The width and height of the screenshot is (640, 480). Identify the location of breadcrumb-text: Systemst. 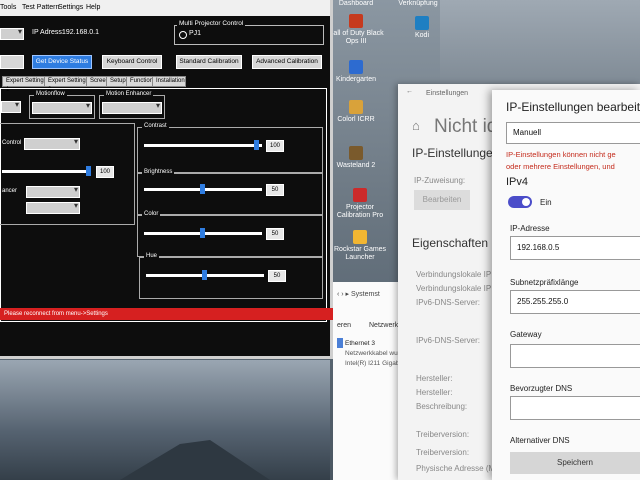
(365, 294).